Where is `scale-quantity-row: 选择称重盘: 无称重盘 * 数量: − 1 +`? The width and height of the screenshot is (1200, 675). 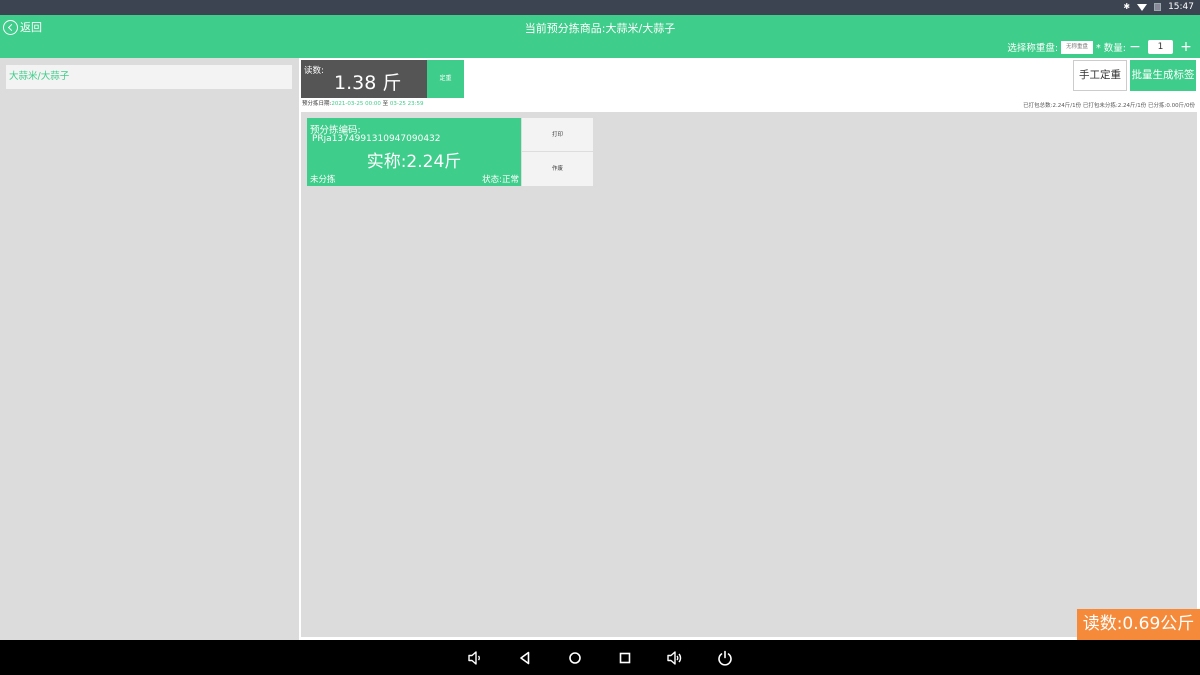
scale-quantity-row: 选择称重盘: 无称重盘 * 数量: − 1 + is located at coordinates (1099, 47).